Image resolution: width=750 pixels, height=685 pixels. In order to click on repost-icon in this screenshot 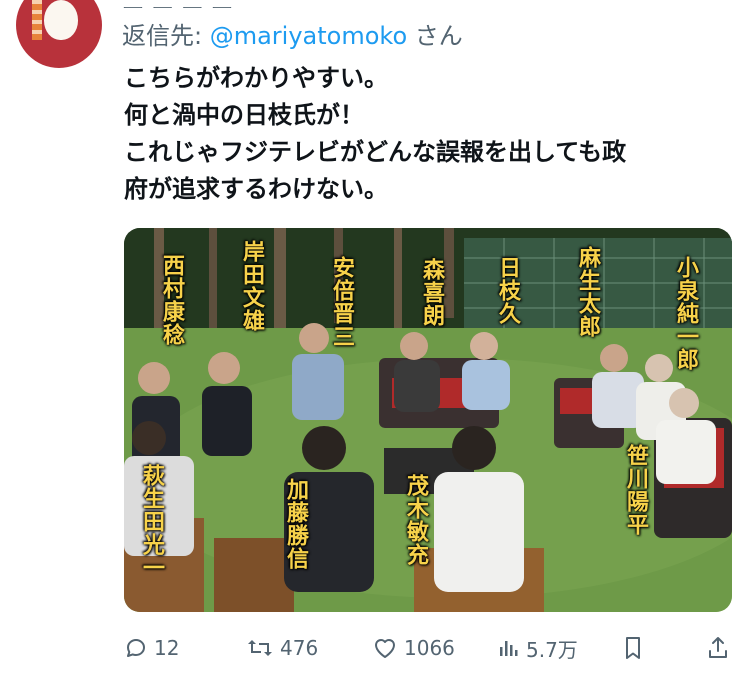, I will do `click(260, 648)`.